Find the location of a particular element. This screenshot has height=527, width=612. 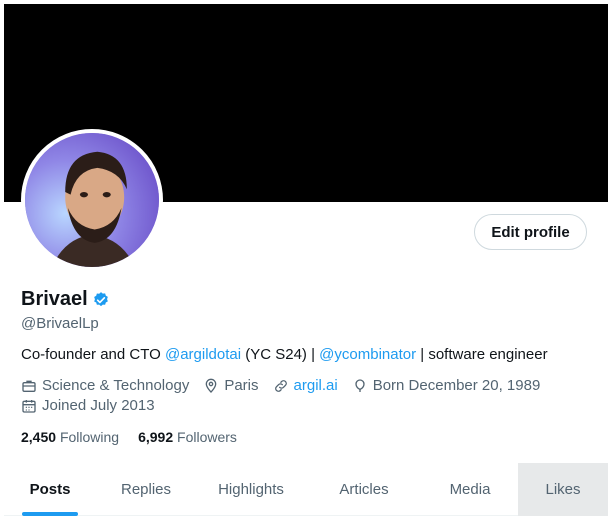

display-name: Brivael is located at coordinates (54, 299).